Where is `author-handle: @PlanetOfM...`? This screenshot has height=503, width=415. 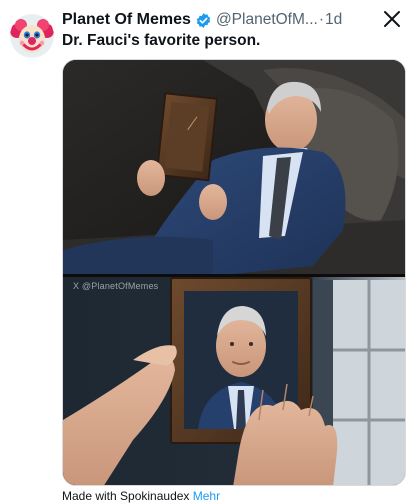
author-handle: @PlanetOfM... is located at coordinates (267, 20).